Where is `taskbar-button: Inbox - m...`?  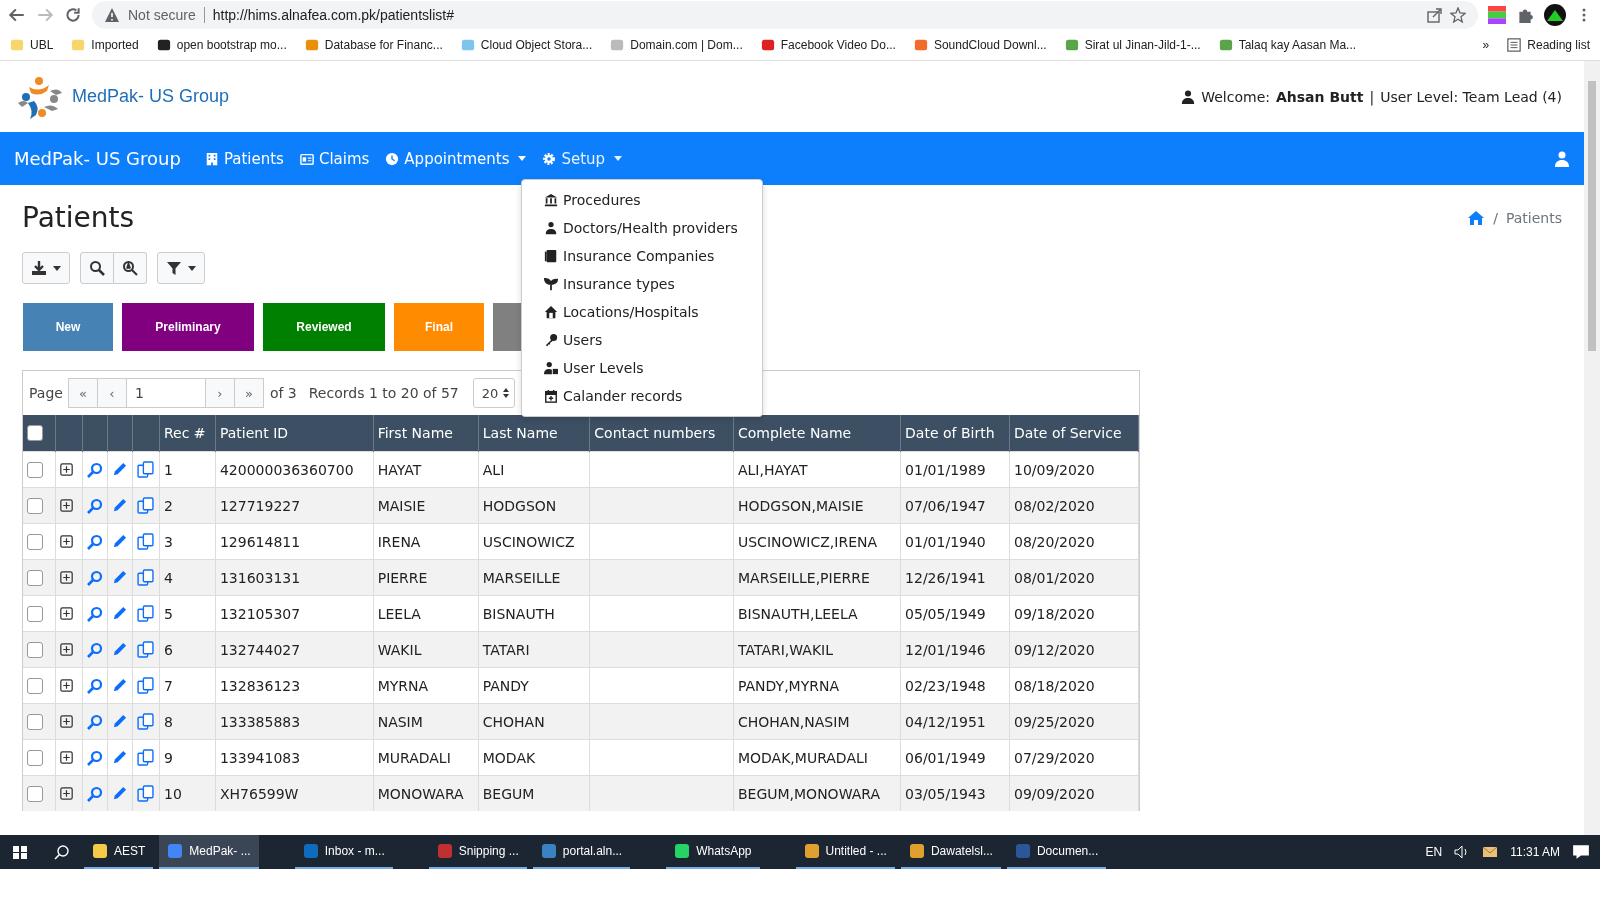 taskbar-button: Inbox - m... is located at coordinates (343, 852).